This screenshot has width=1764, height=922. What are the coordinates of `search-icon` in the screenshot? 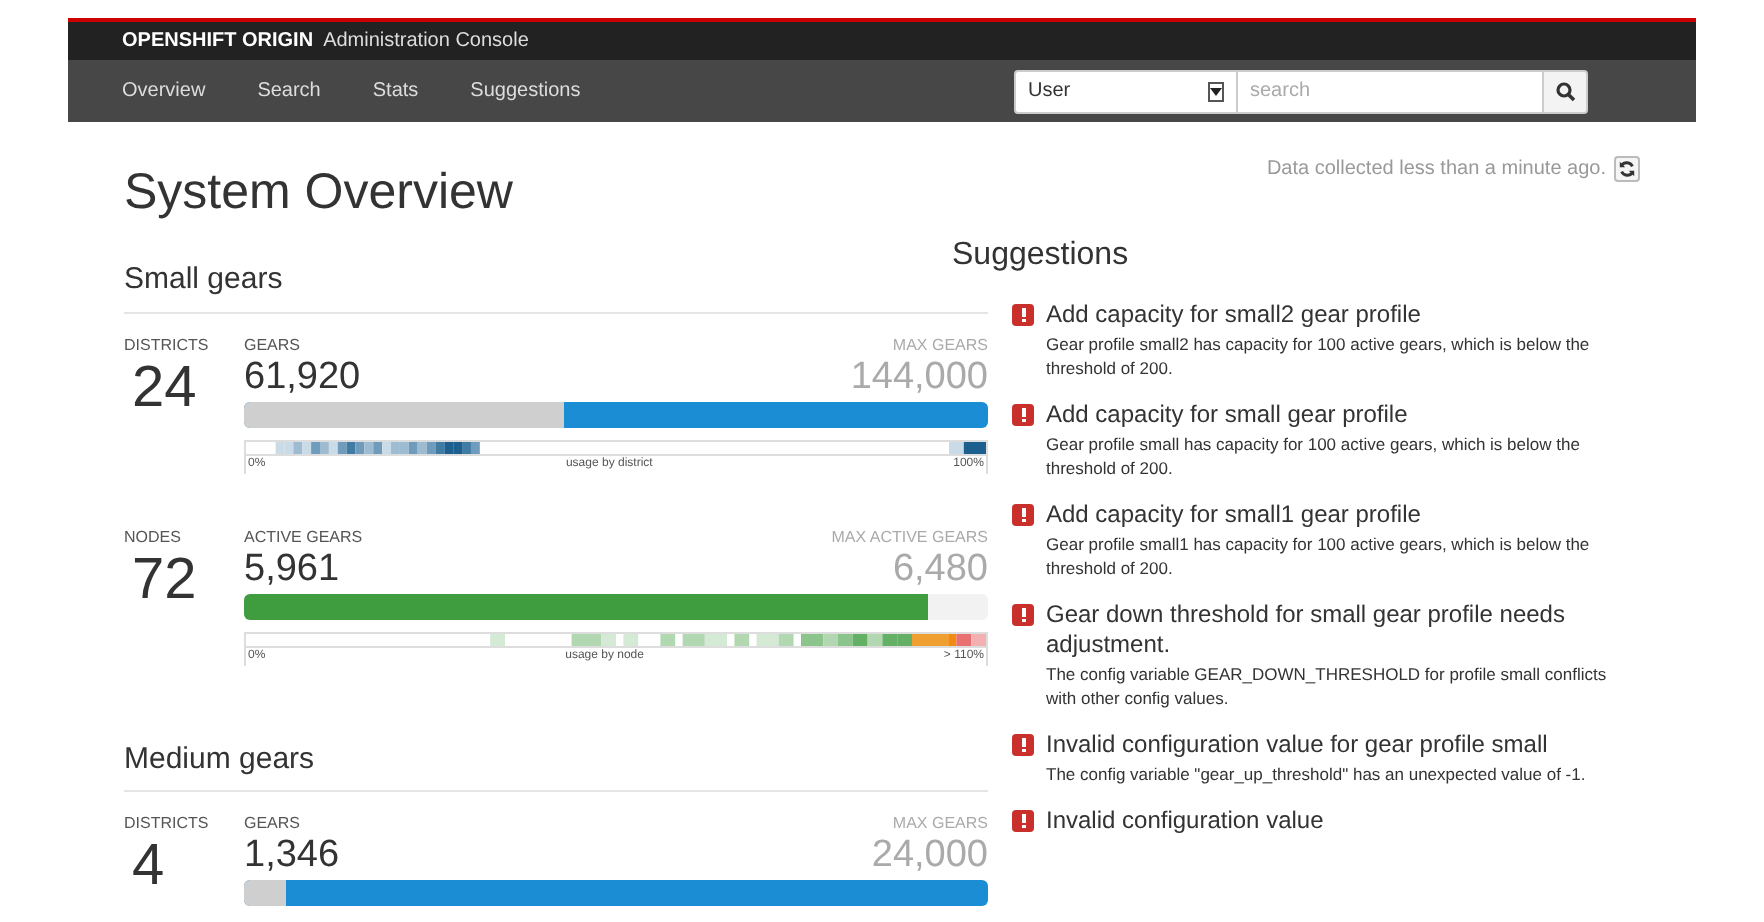 It's located at (1565, 91).